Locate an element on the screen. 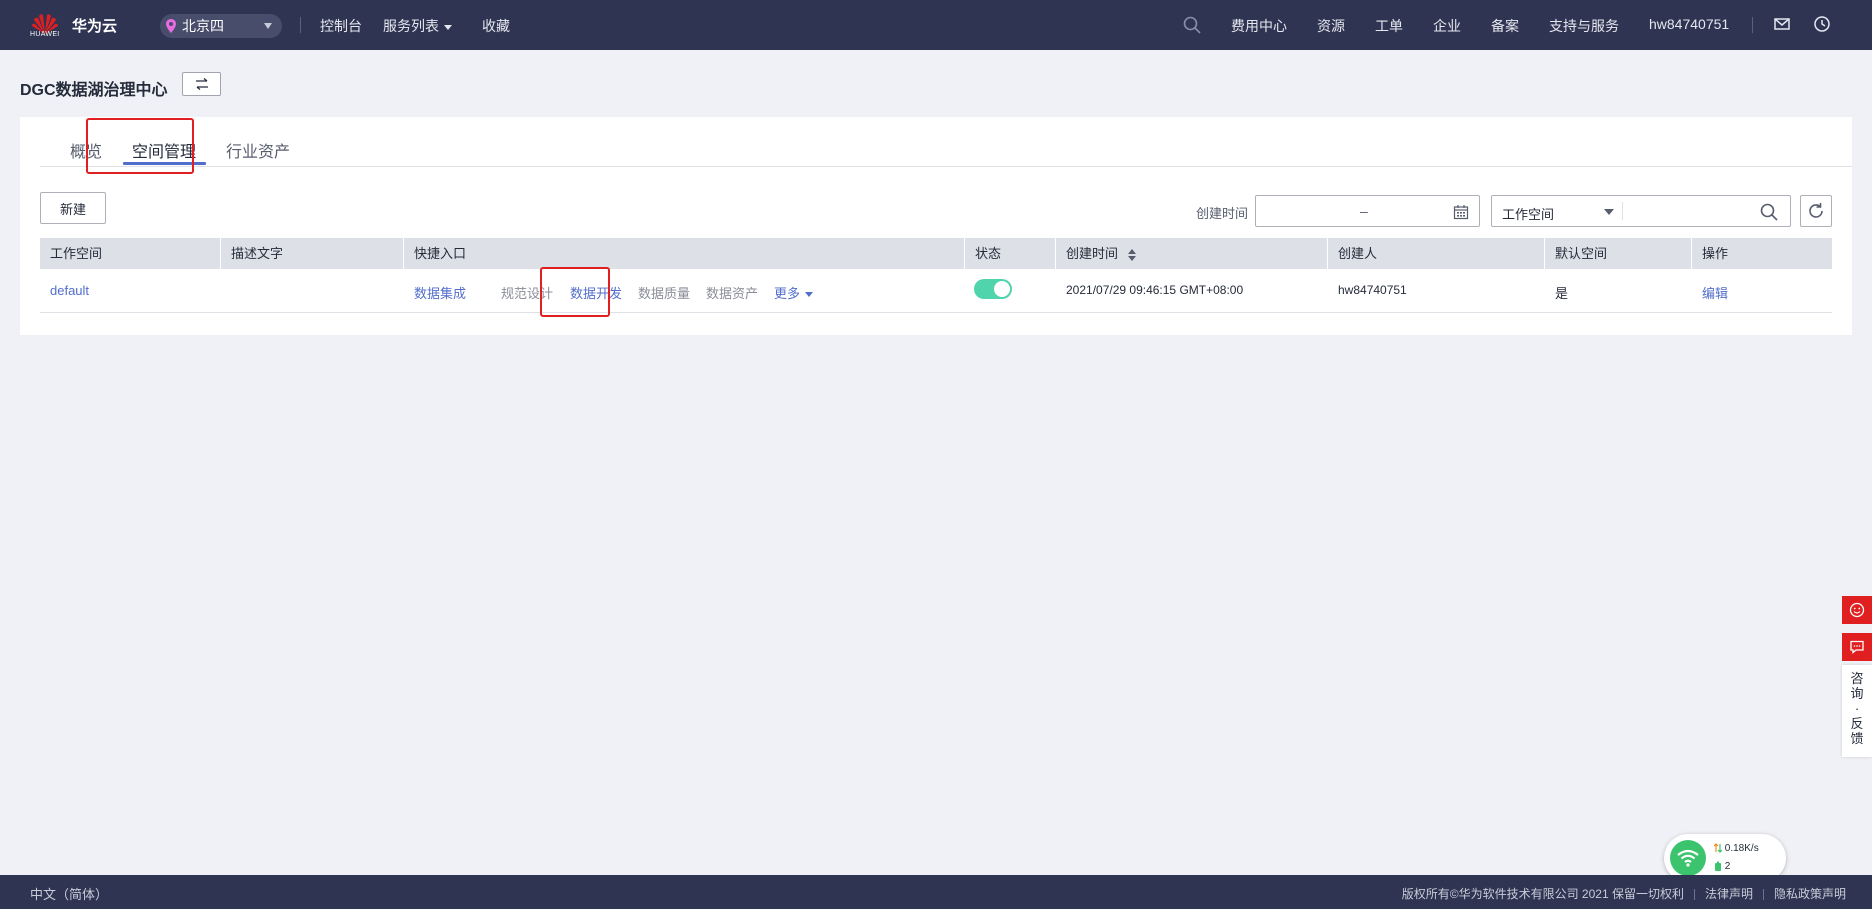  toggle-knob is located at coordinates (1002, 289).